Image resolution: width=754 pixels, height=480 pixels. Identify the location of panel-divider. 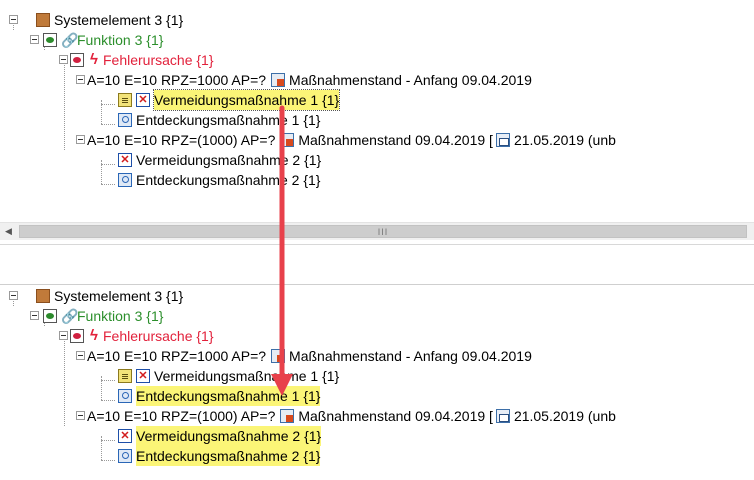
(377, 244).